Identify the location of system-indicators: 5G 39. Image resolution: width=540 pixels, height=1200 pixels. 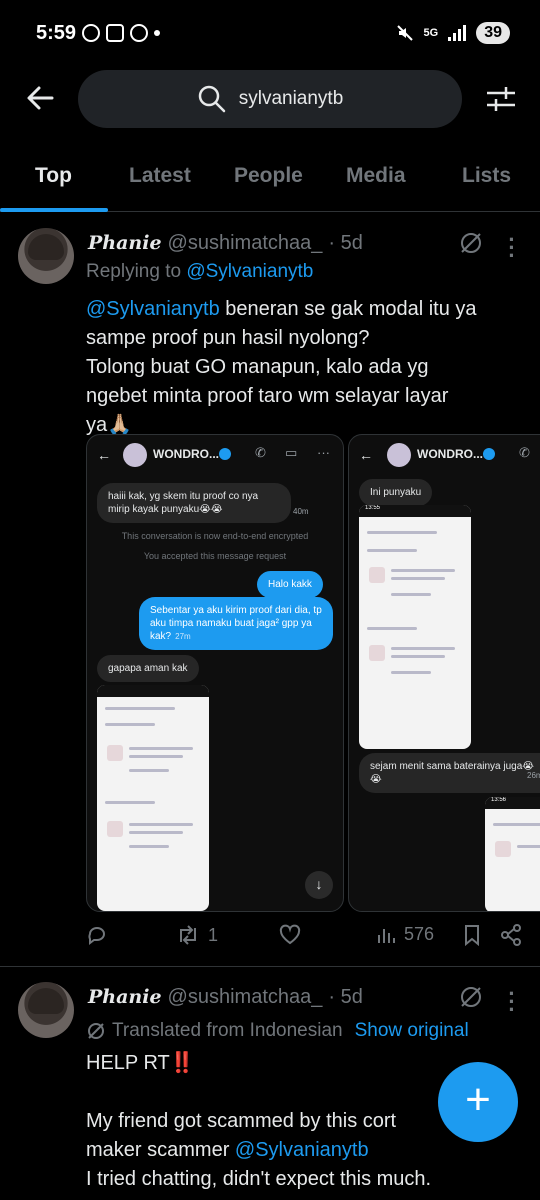
(453, 33).